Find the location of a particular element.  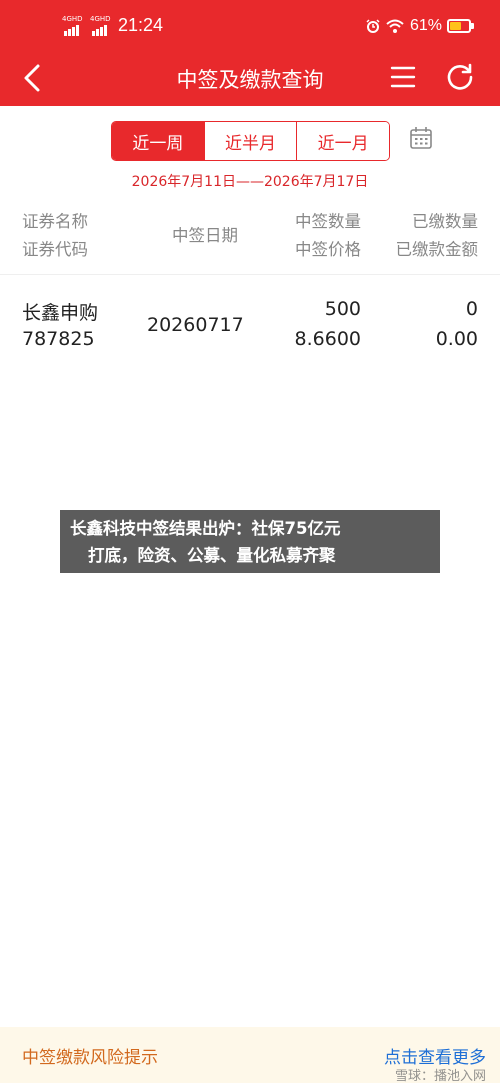

tab-half-month: 近半月 is located at coordinates (250, 141).